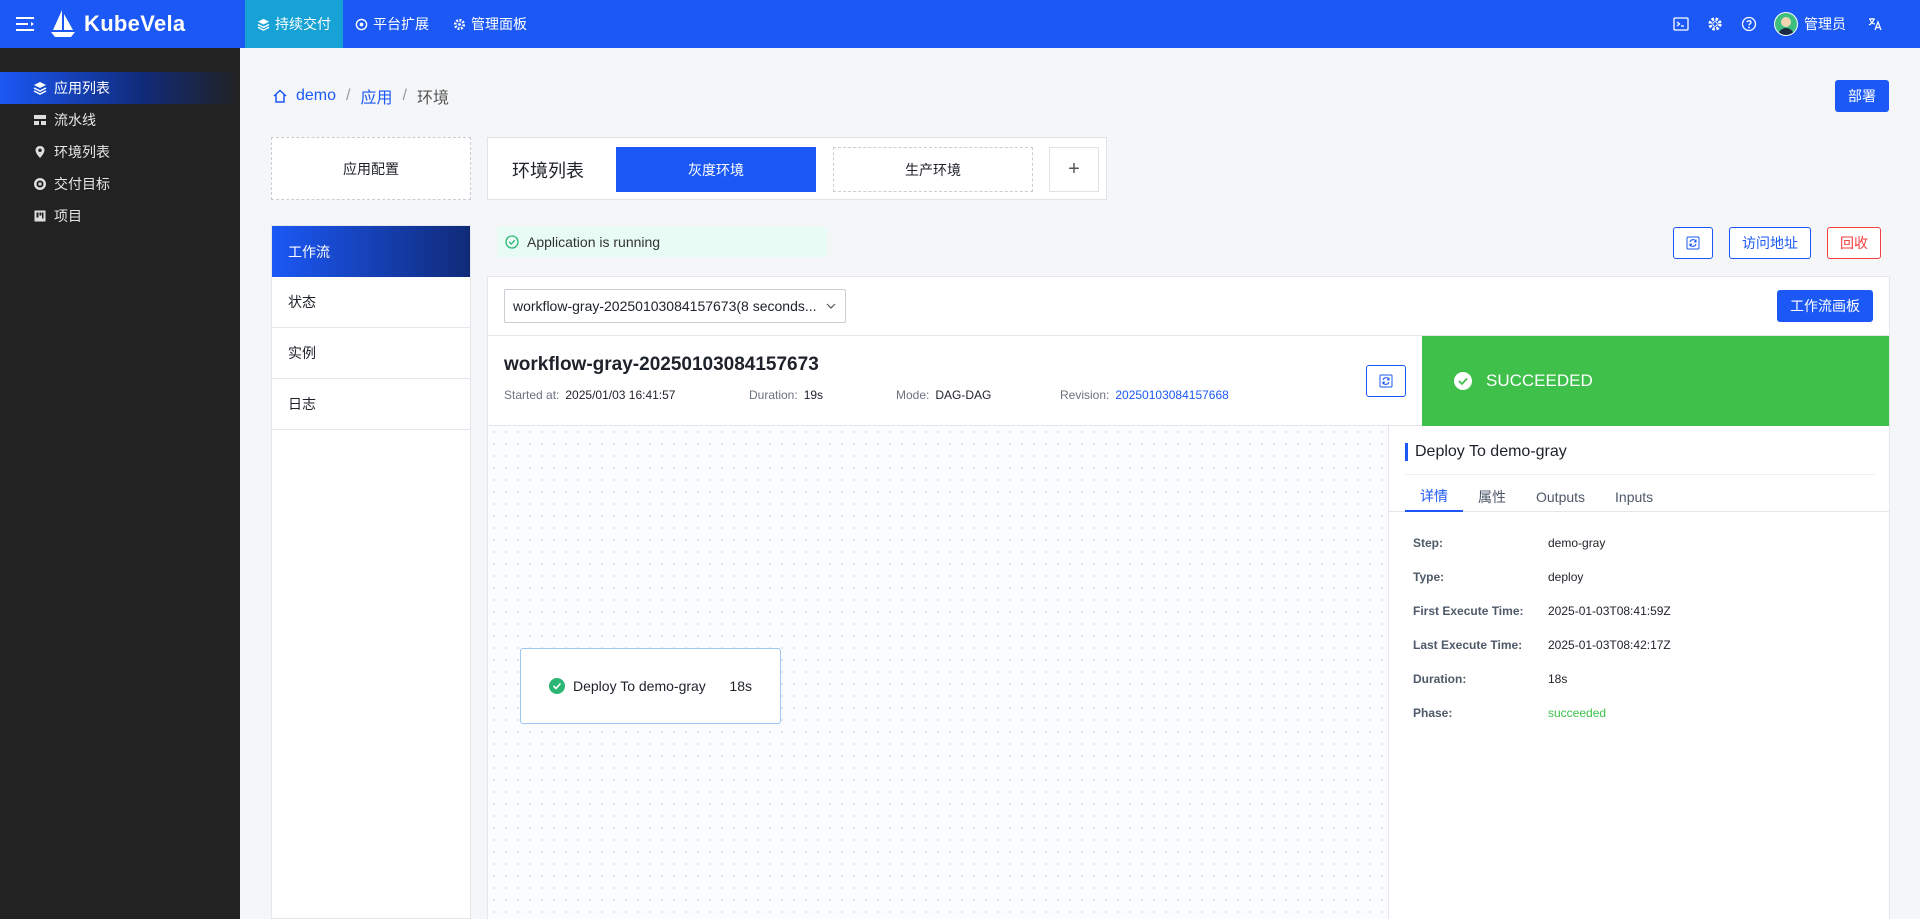  I want to click on chevron-down-icon, so click(831, 306).